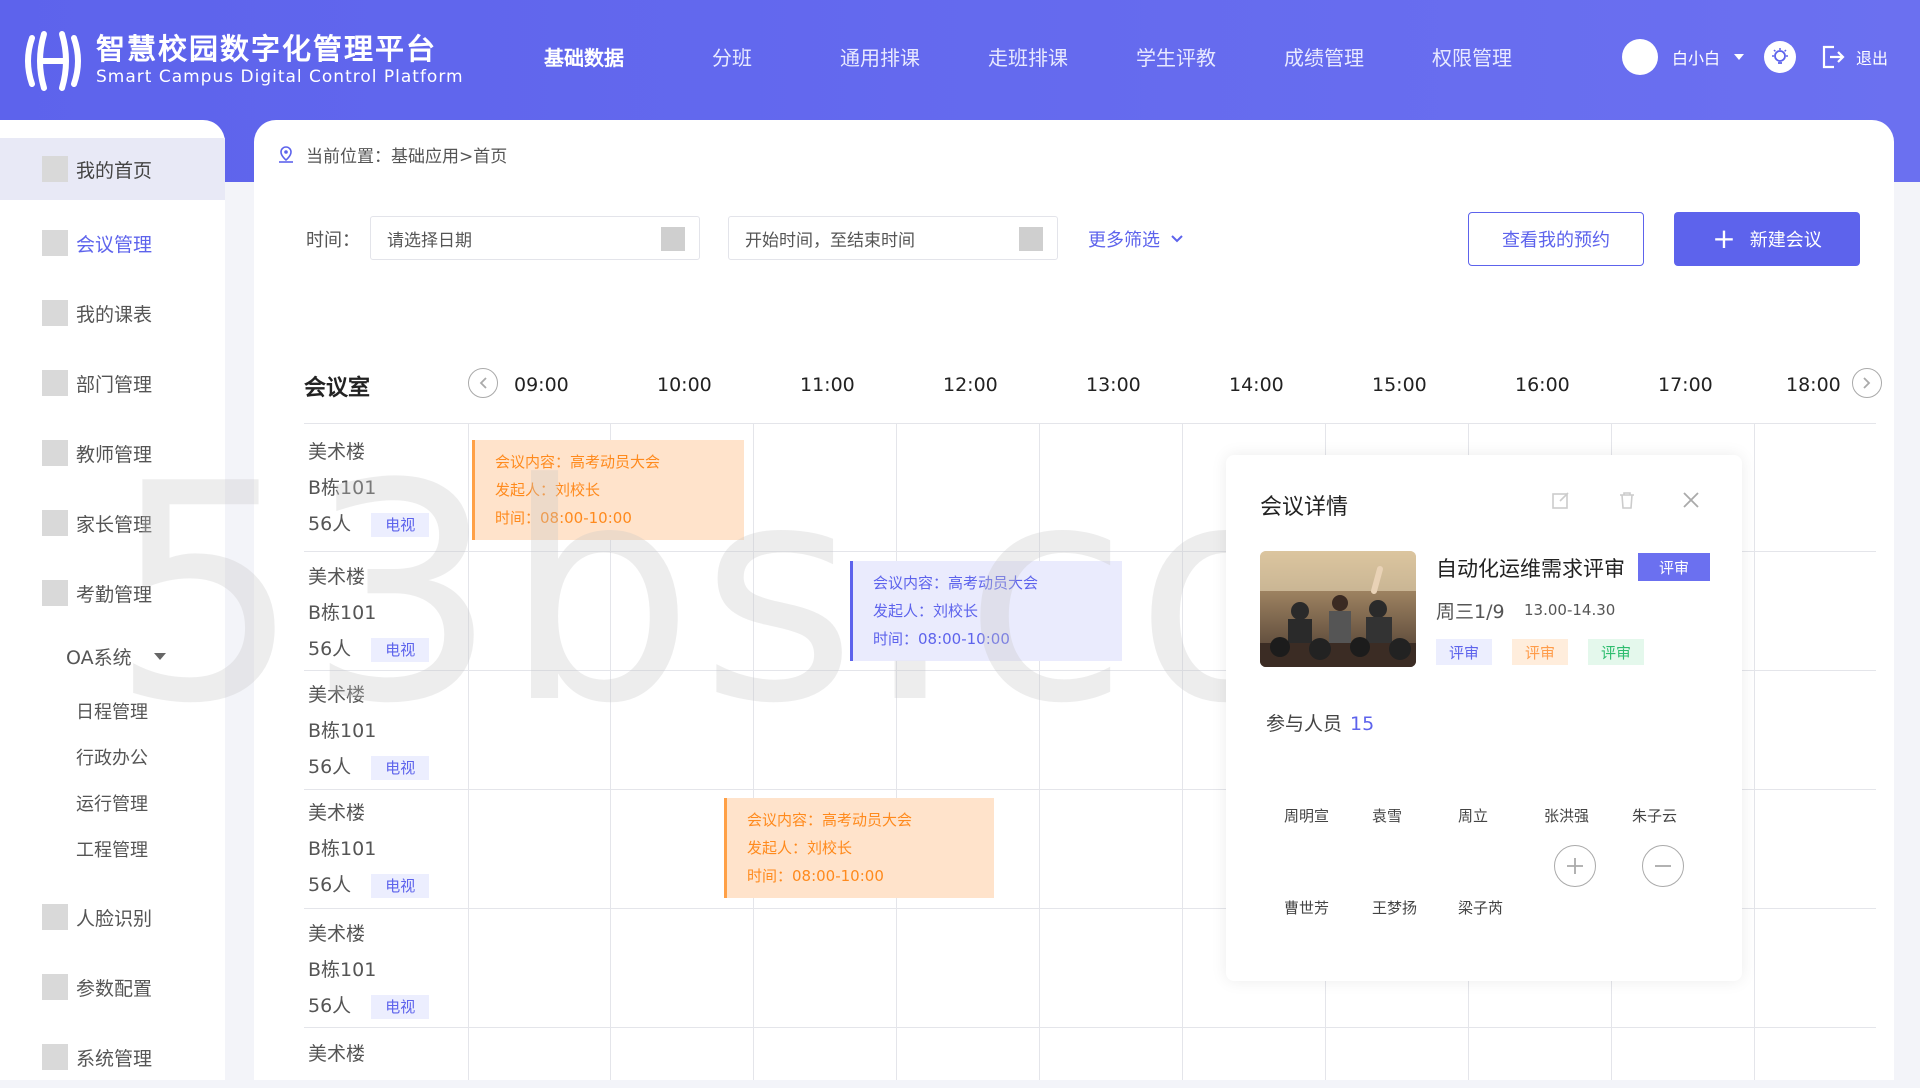 The height and width of the screenshot is (1088, 1920). I want to click on sidebar-item-departments: 部门管理, so click(112, 383).